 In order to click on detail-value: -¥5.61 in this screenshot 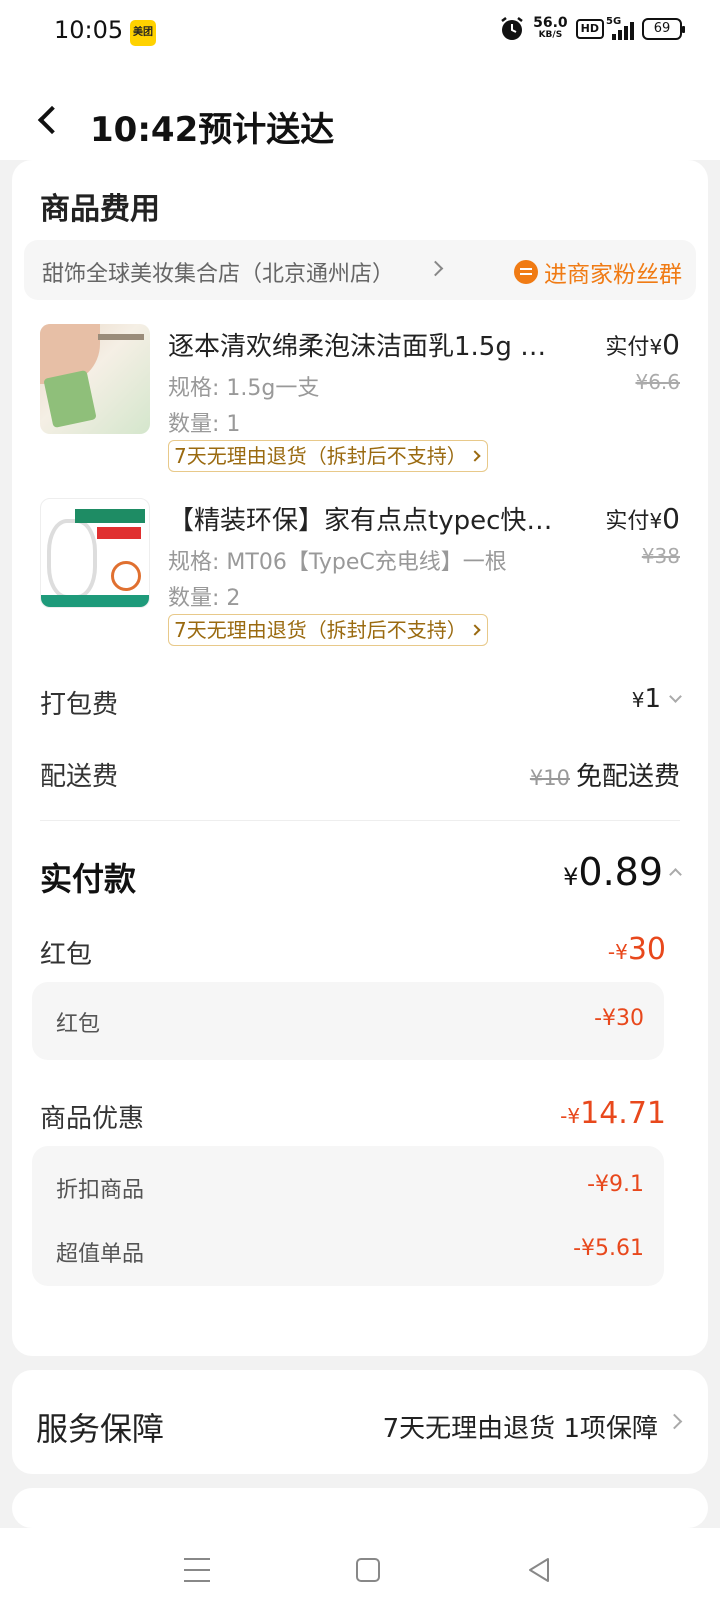, I will do `click(608, 1248)`.